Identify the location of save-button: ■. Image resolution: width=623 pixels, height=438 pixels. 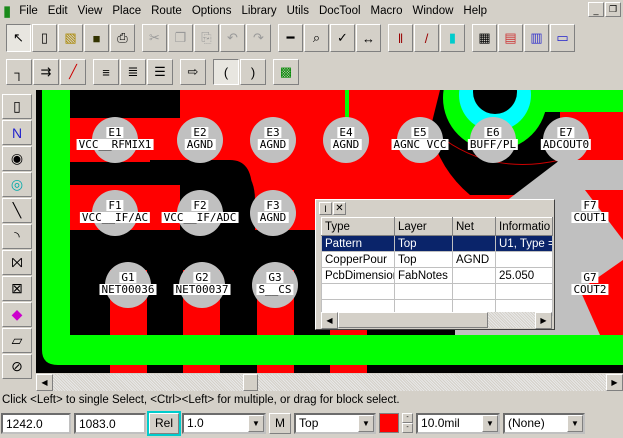
(96, 38).